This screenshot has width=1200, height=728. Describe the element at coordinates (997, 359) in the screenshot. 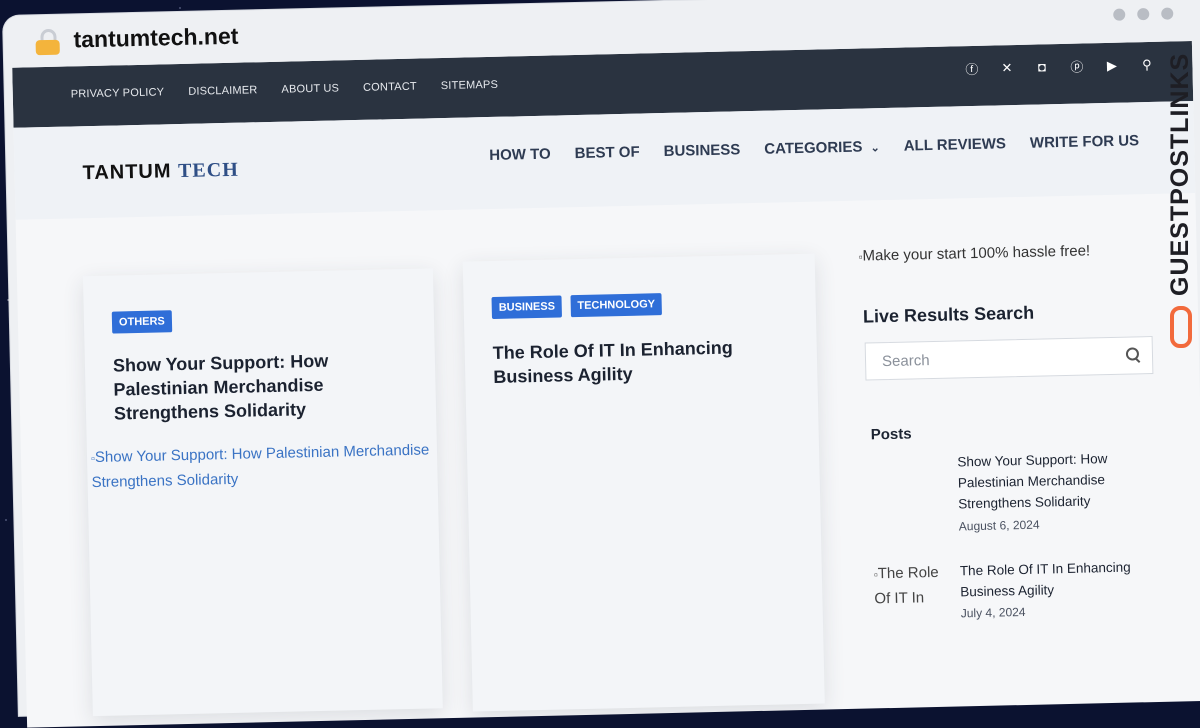

I see `search-input` at that location.